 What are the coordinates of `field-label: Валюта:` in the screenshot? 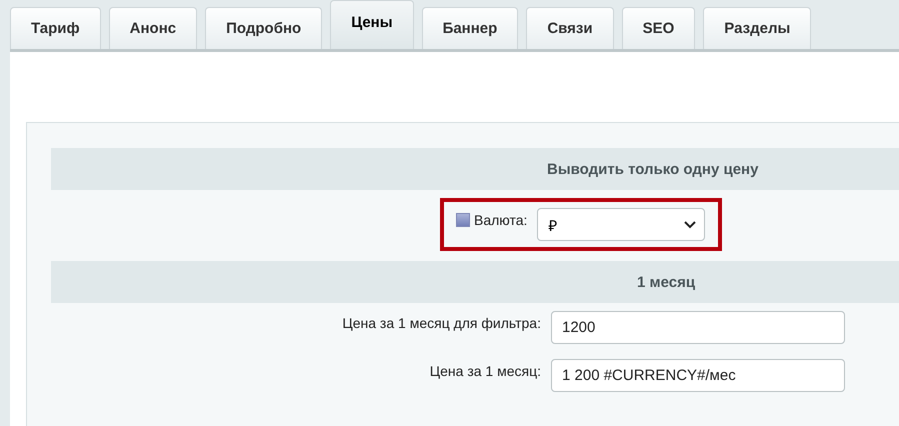 It's located at (501, 220).